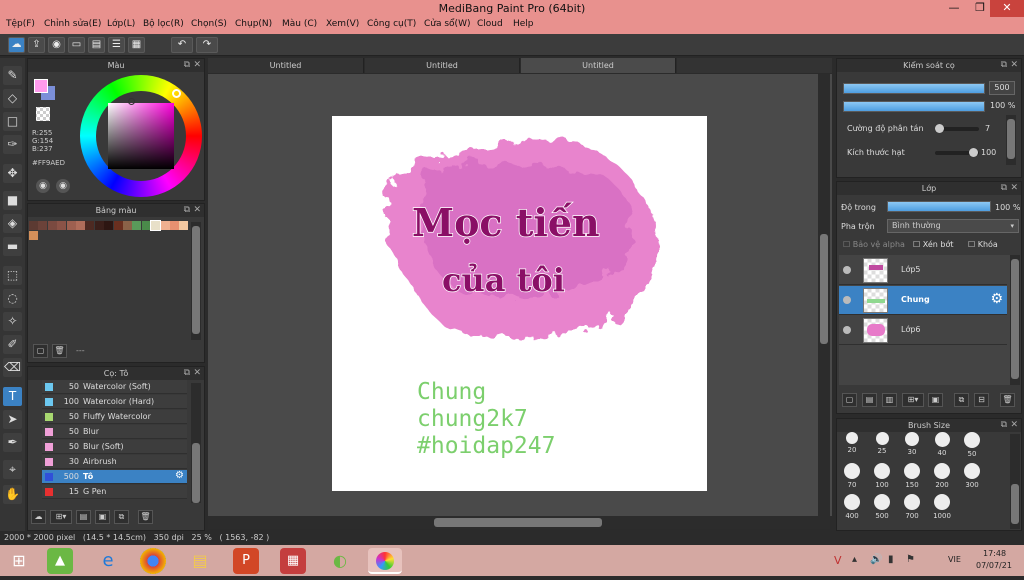 Image resolution: width=1024 pixels, height=580 pixels. I want to click on tray-expand-icon: ▴, so click(854, 559).